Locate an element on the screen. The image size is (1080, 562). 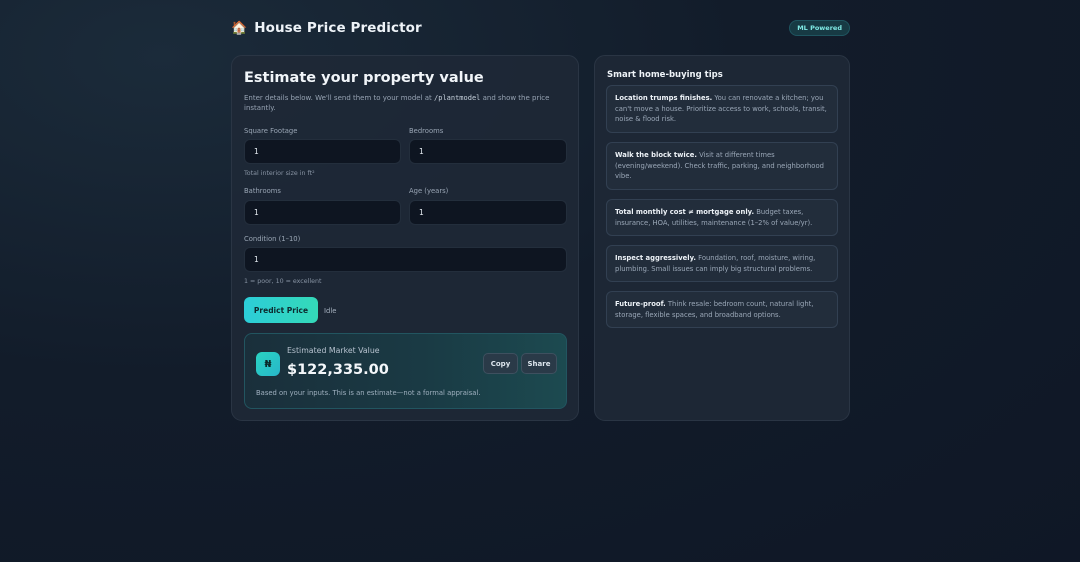
square-footage-hint: Total interior size in ft² is located at coordinates (279, 173).